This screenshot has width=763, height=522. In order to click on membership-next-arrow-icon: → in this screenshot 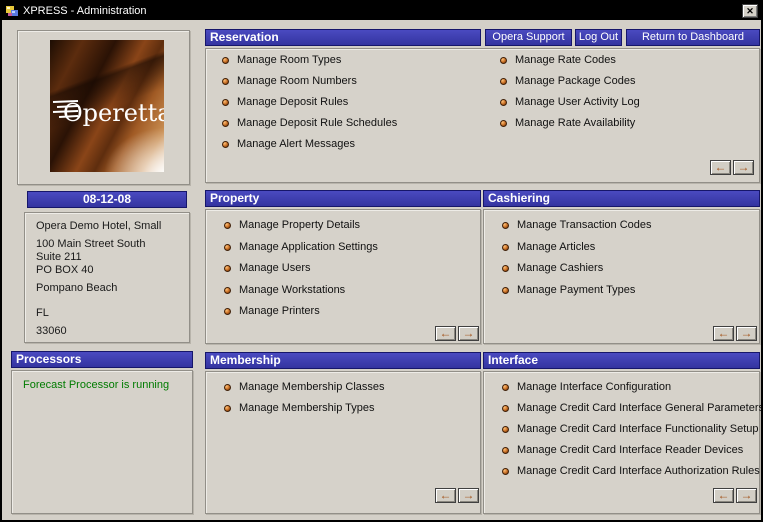, I will do `click(468, 495)`.